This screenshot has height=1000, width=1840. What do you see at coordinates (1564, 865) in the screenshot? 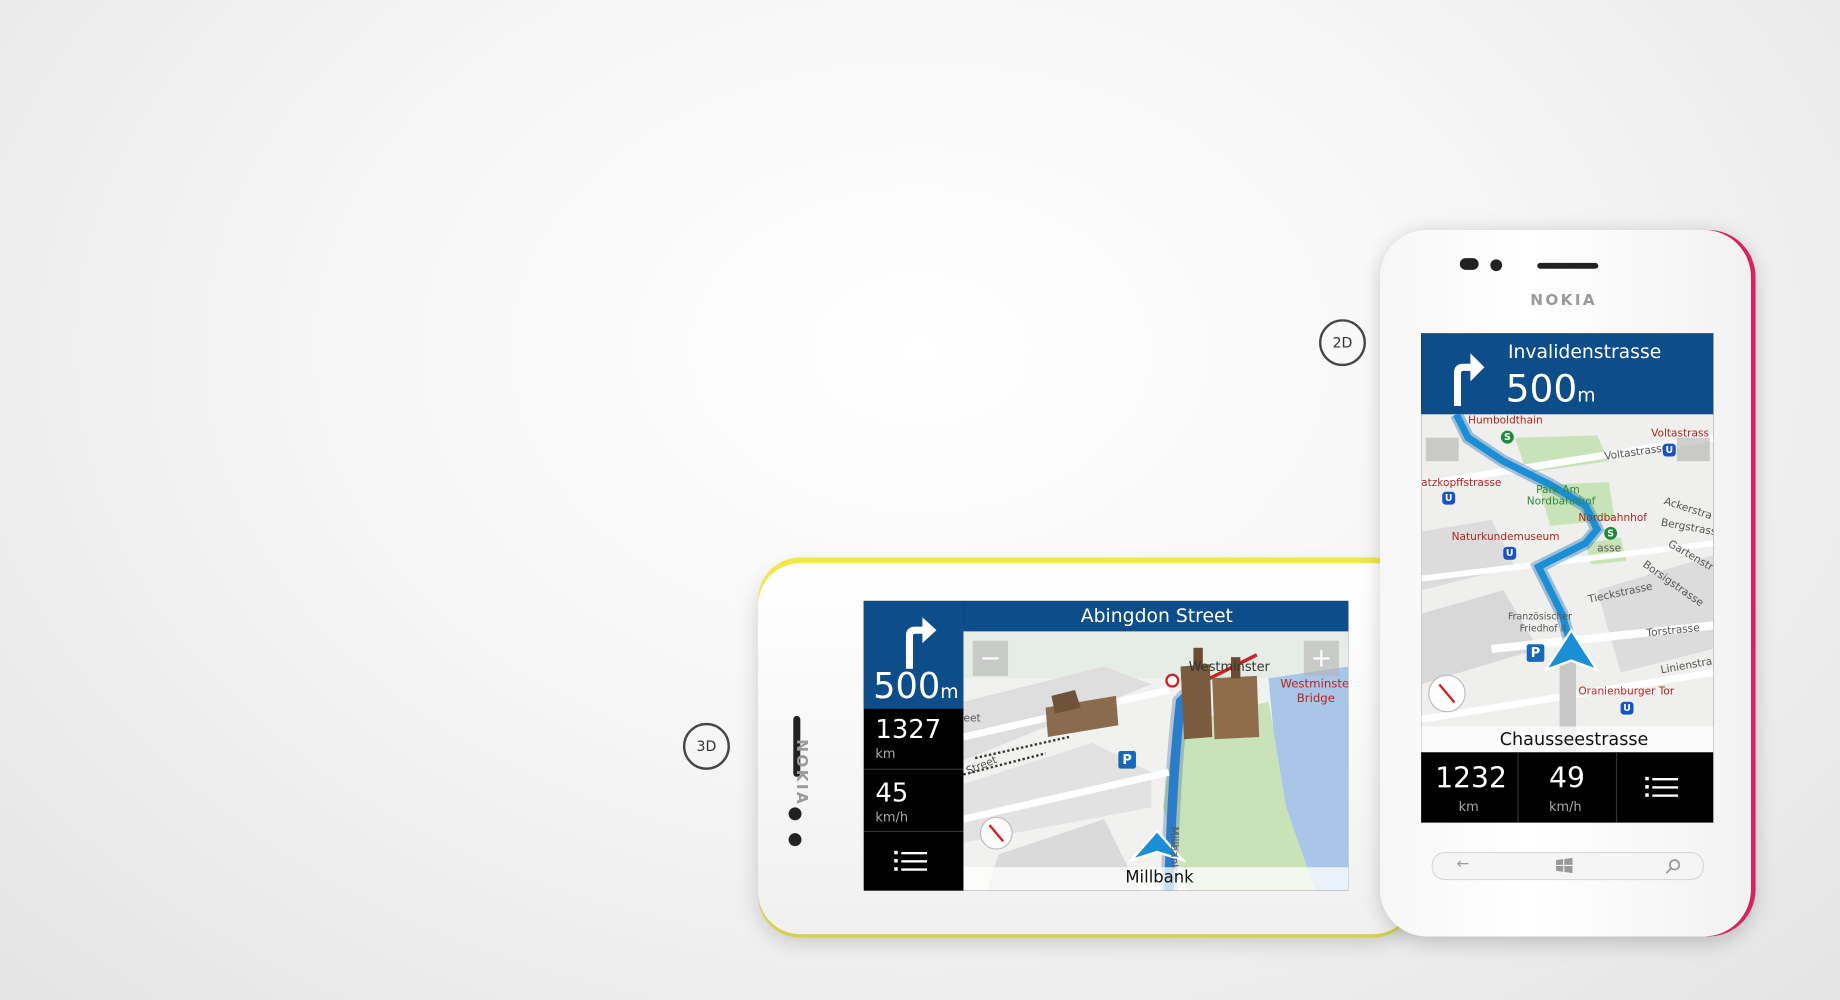
I see `windows-start-icon` at bounding box center [1564, 865].